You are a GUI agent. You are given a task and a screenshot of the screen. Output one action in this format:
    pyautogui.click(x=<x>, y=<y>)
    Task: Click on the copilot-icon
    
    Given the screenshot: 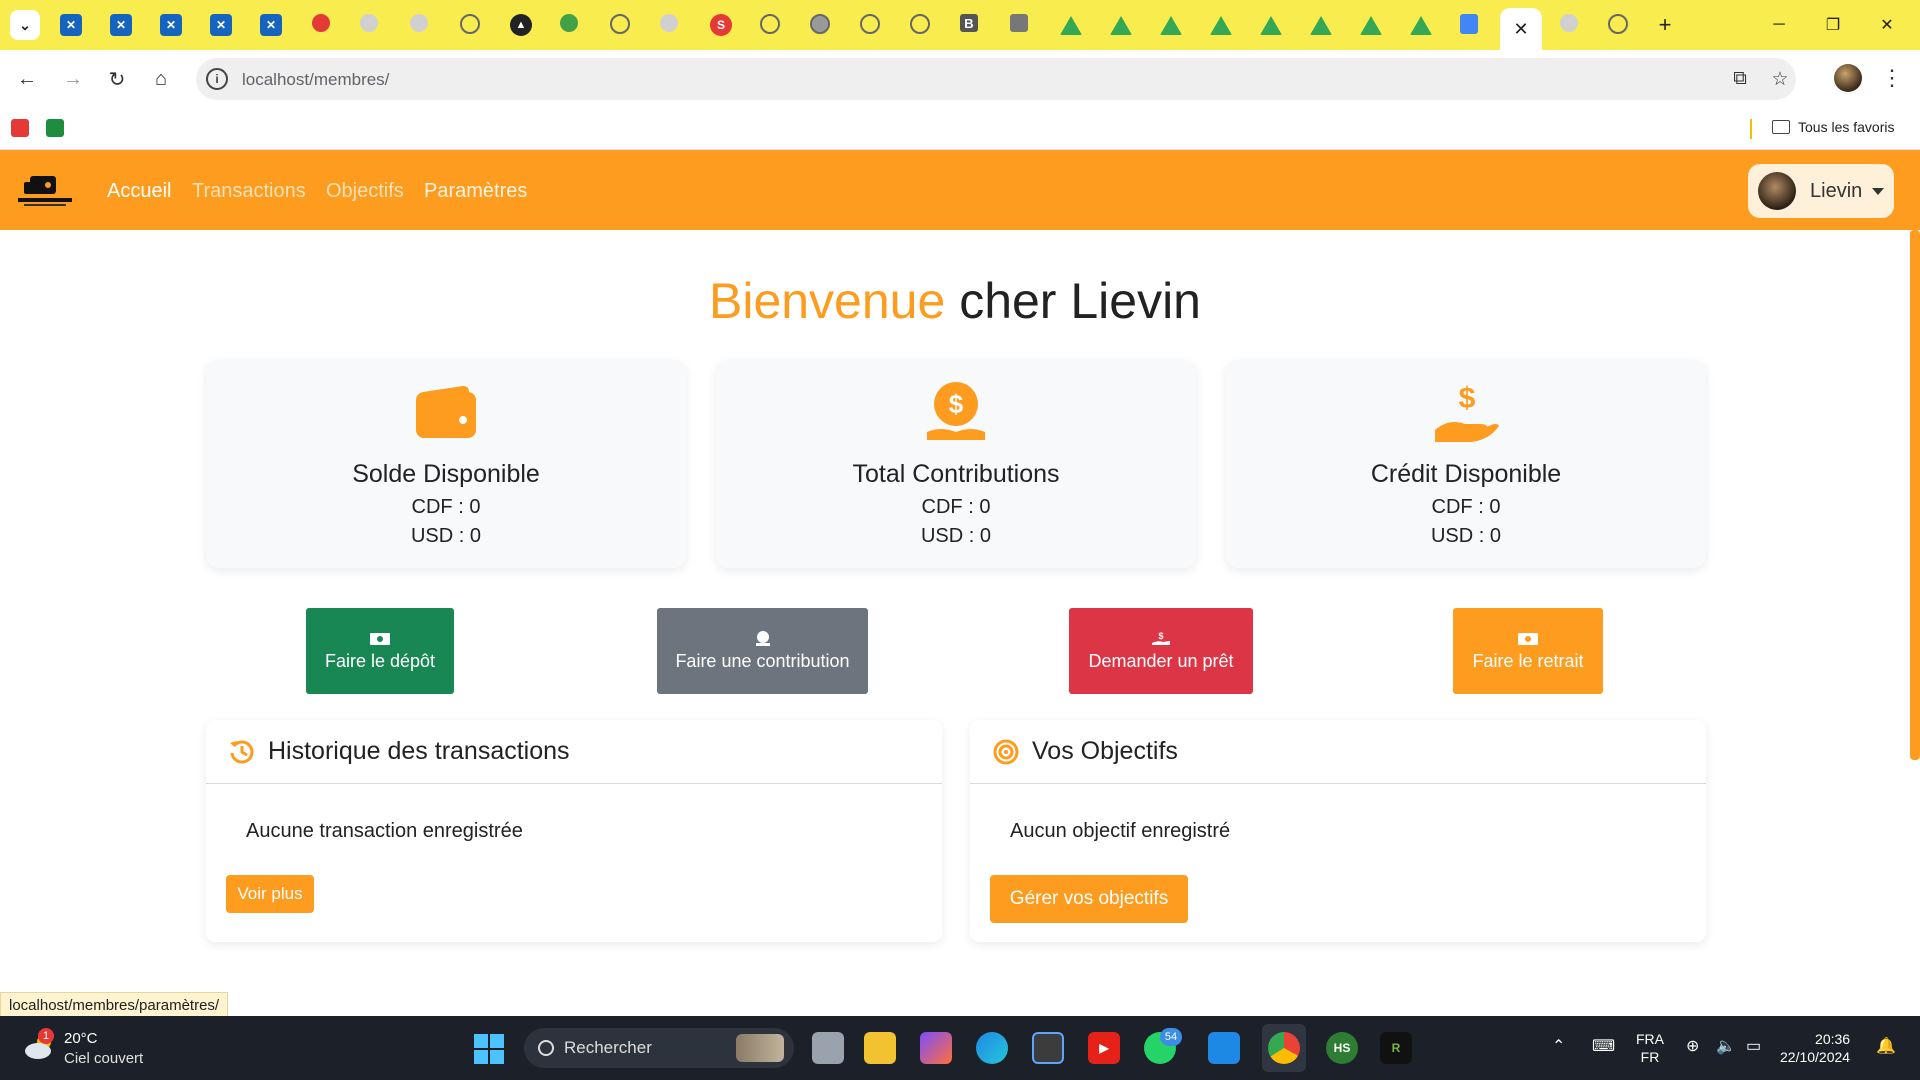 What is the action you would take?
    pyautogui.click(x=936, y=1048)
    